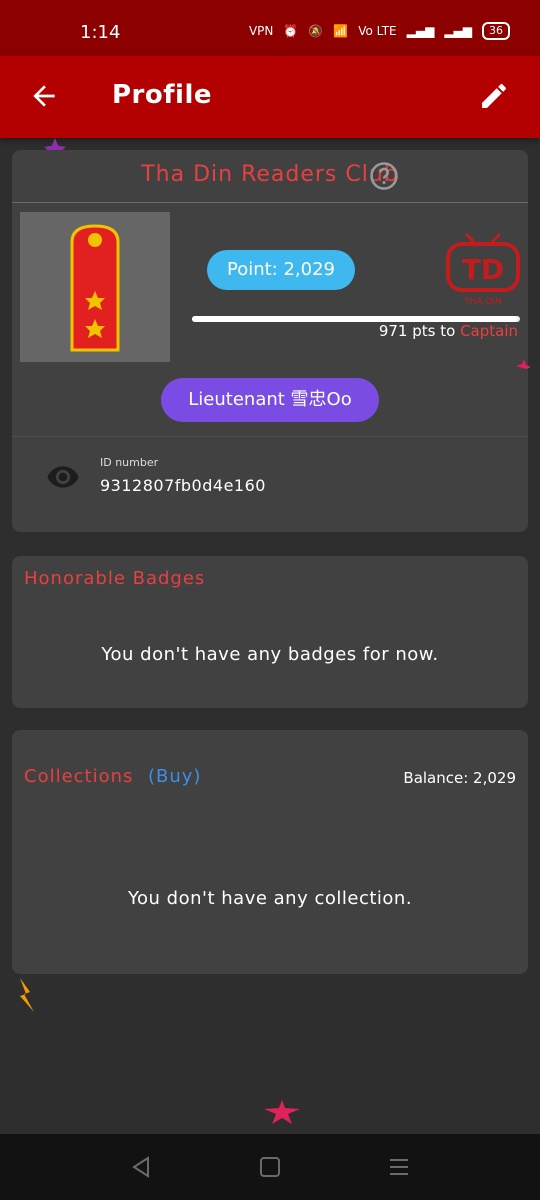  I want to click on buy-link: (Buy), so click(174, 776).